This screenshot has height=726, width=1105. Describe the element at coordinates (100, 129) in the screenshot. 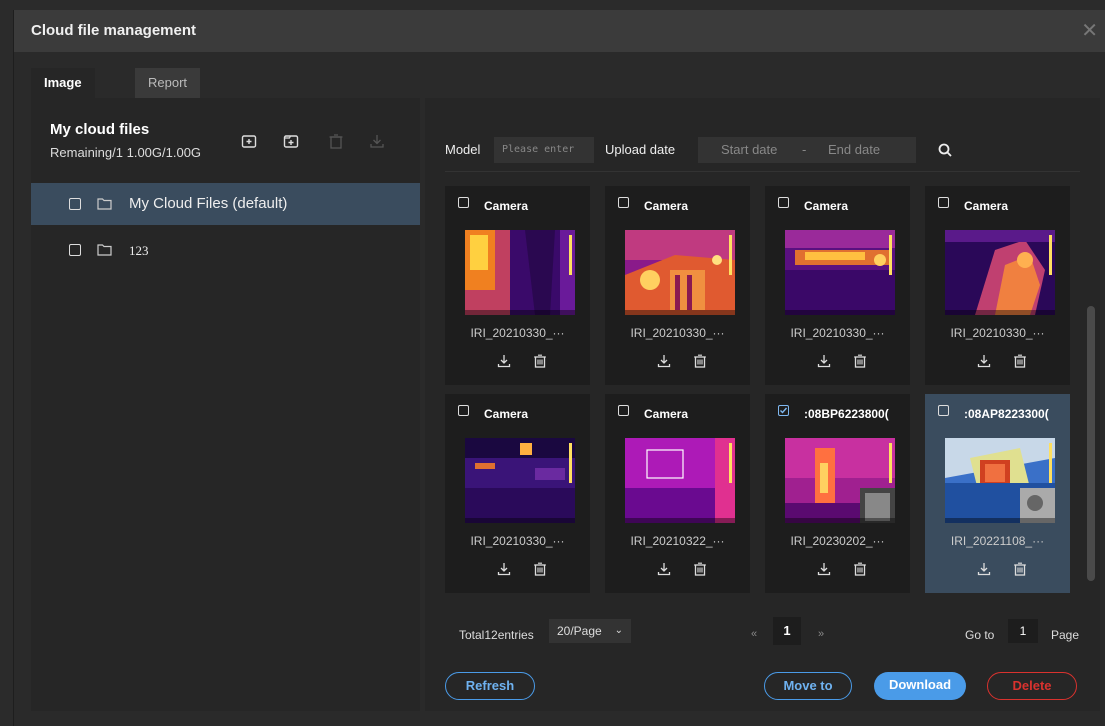

I see `panel-title: My cloud files` at that location.